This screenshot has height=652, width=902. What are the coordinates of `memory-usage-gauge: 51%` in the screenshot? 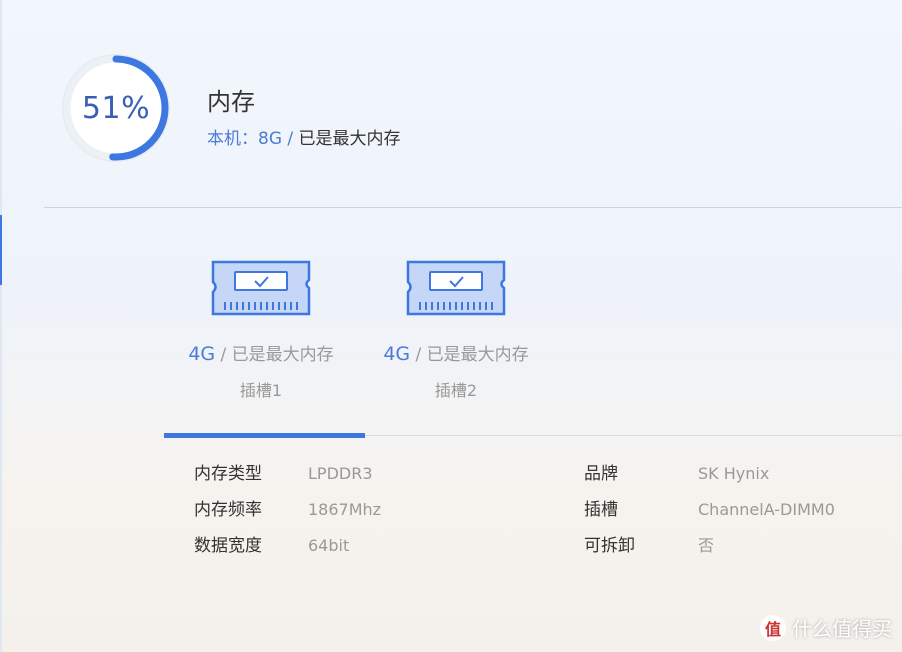 It's located at (116, 108).